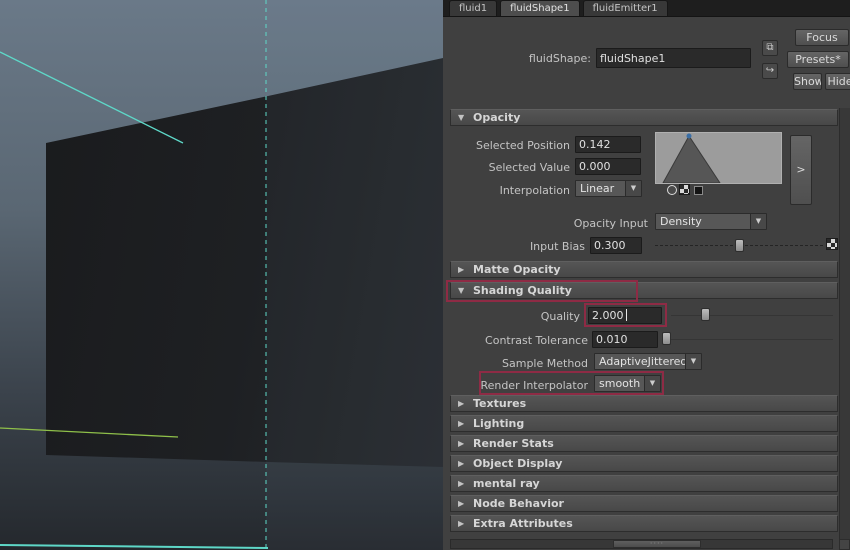  I want to click on contrast-tolerance-slider-track, so click(749, 339).